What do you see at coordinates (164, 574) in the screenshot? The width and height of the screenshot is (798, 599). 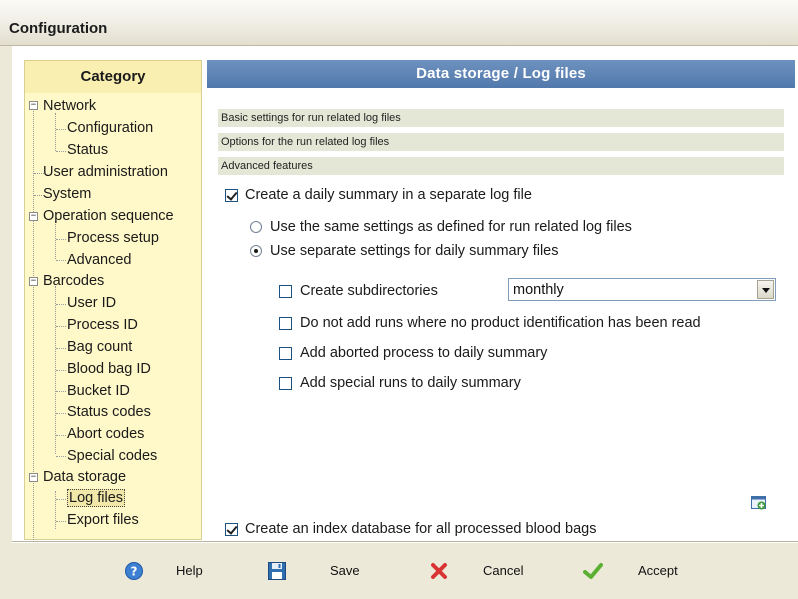 I see `help-button: ? Help` at bounding box center [164, 574].